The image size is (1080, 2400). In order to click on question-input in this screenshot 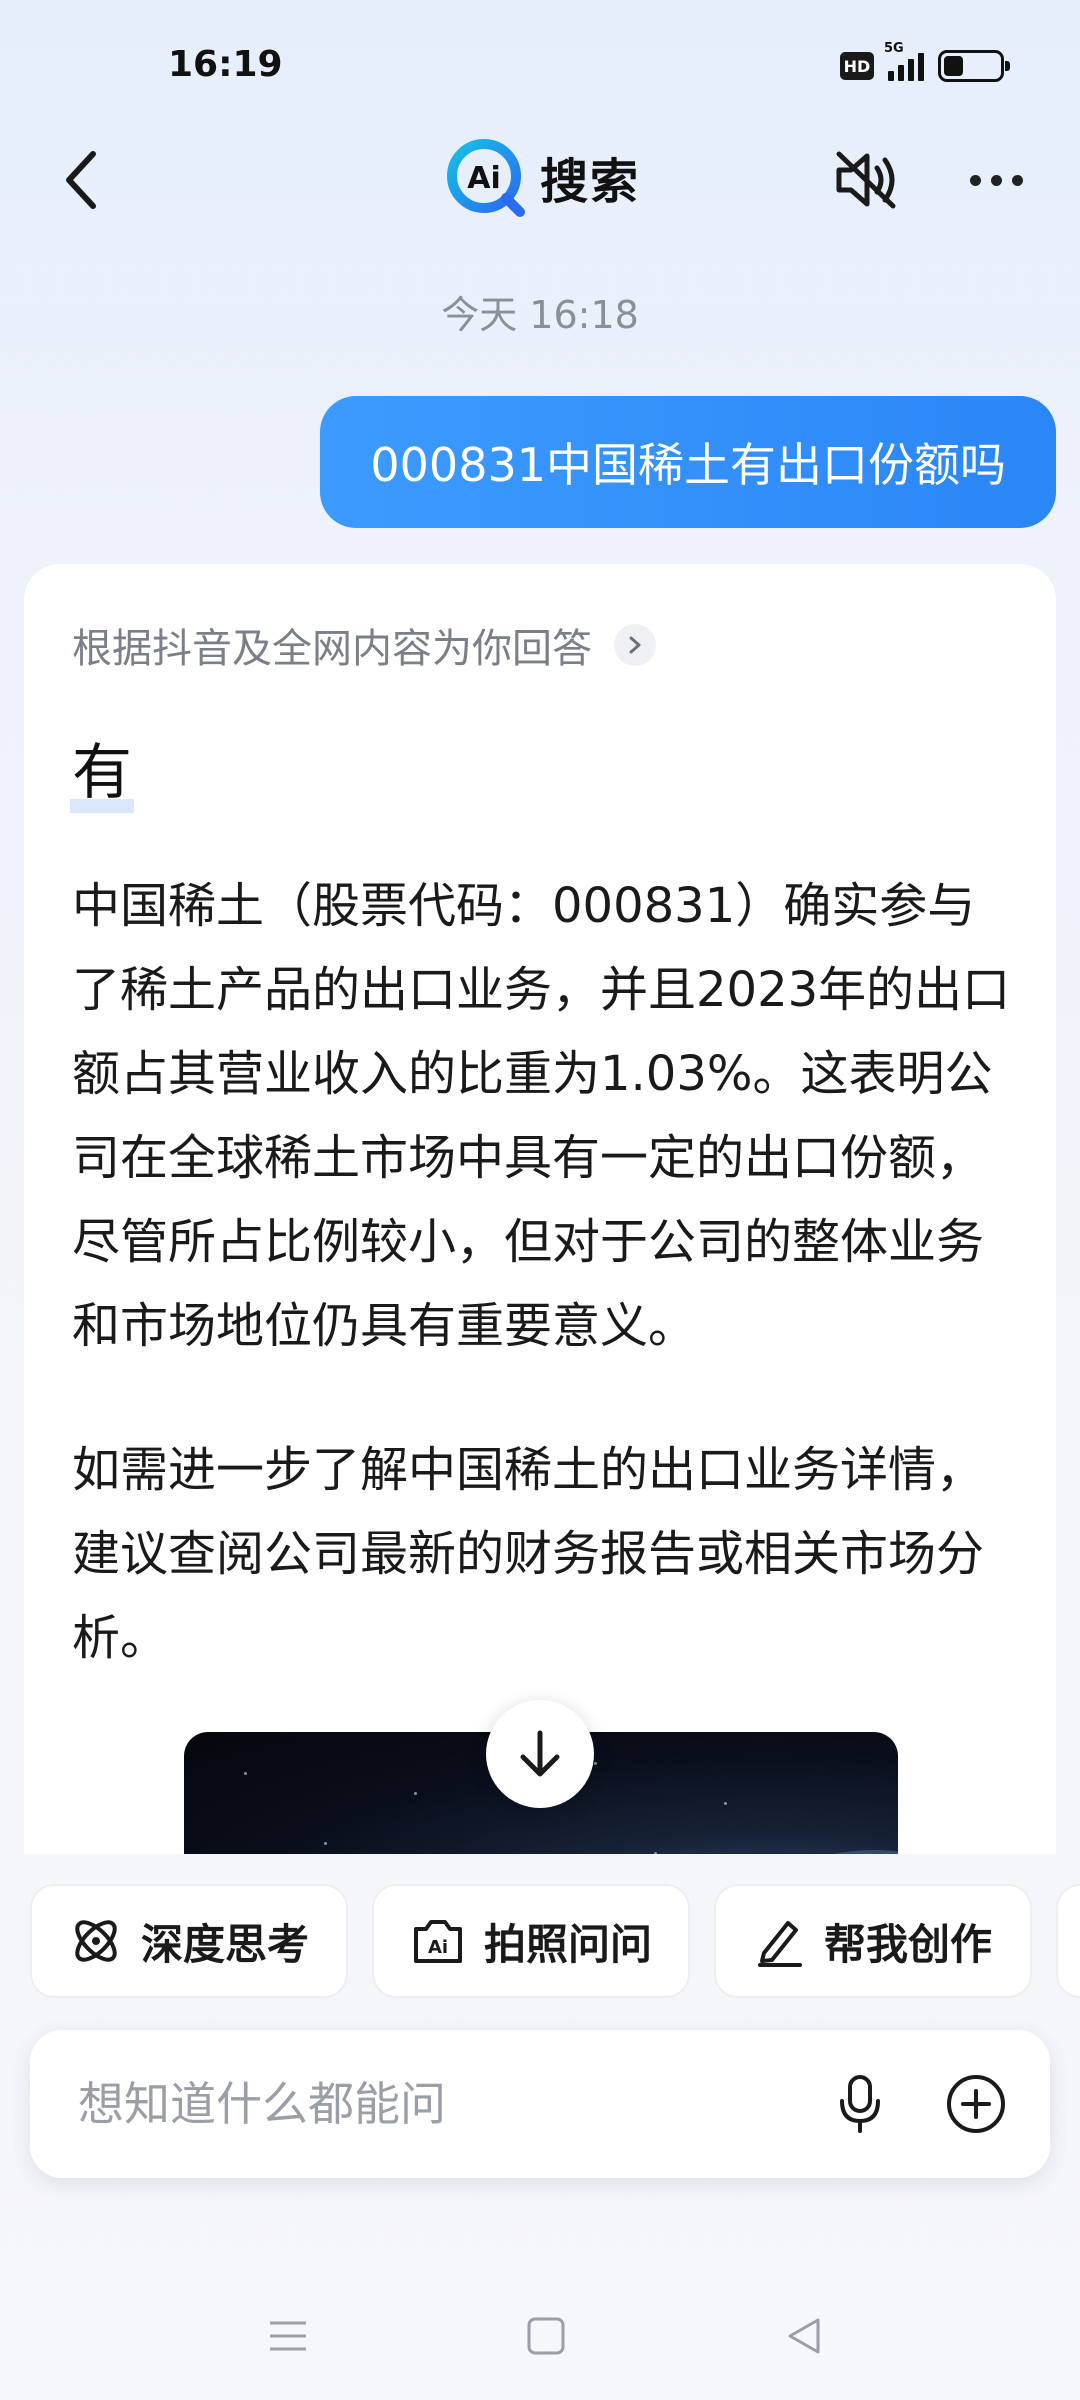, I will do `click(438, 2104)`.